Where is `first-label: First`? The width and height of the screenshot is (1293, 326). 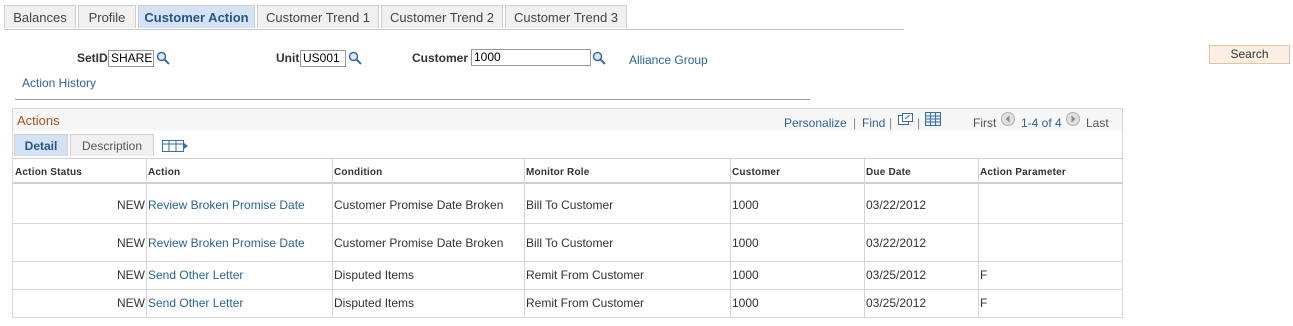
first-label: First is located at coordinates (984, 123).